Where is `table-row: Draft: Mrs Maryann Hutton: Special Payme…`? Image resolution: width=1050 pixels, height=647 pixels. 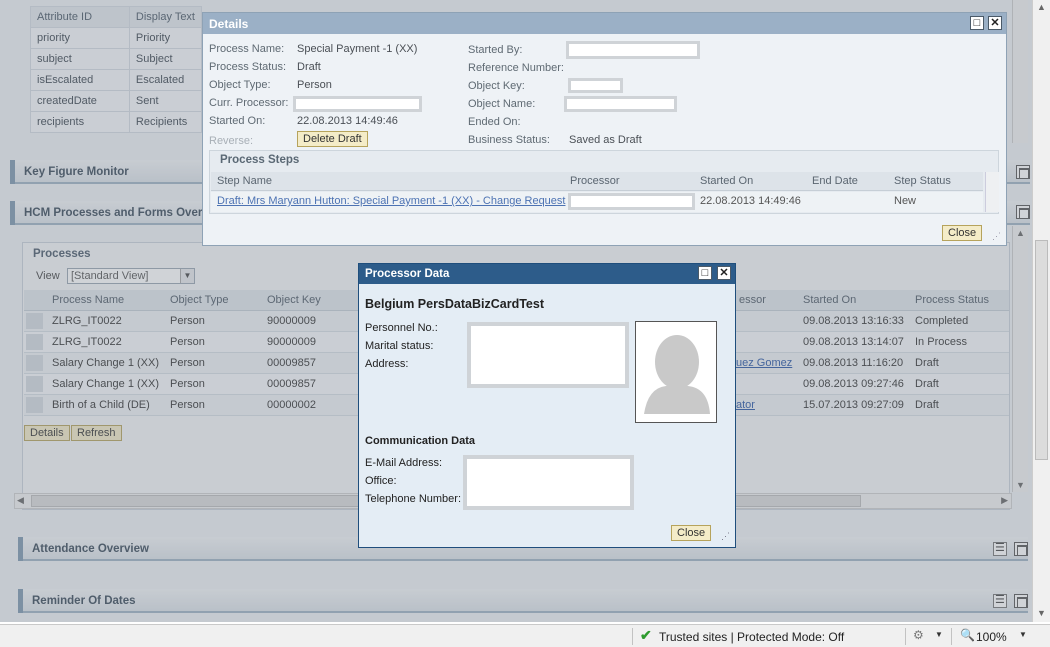
table-row: Draft: Mrs Maryann Hutton: Special Payme… is located at coordinates (597, 202).